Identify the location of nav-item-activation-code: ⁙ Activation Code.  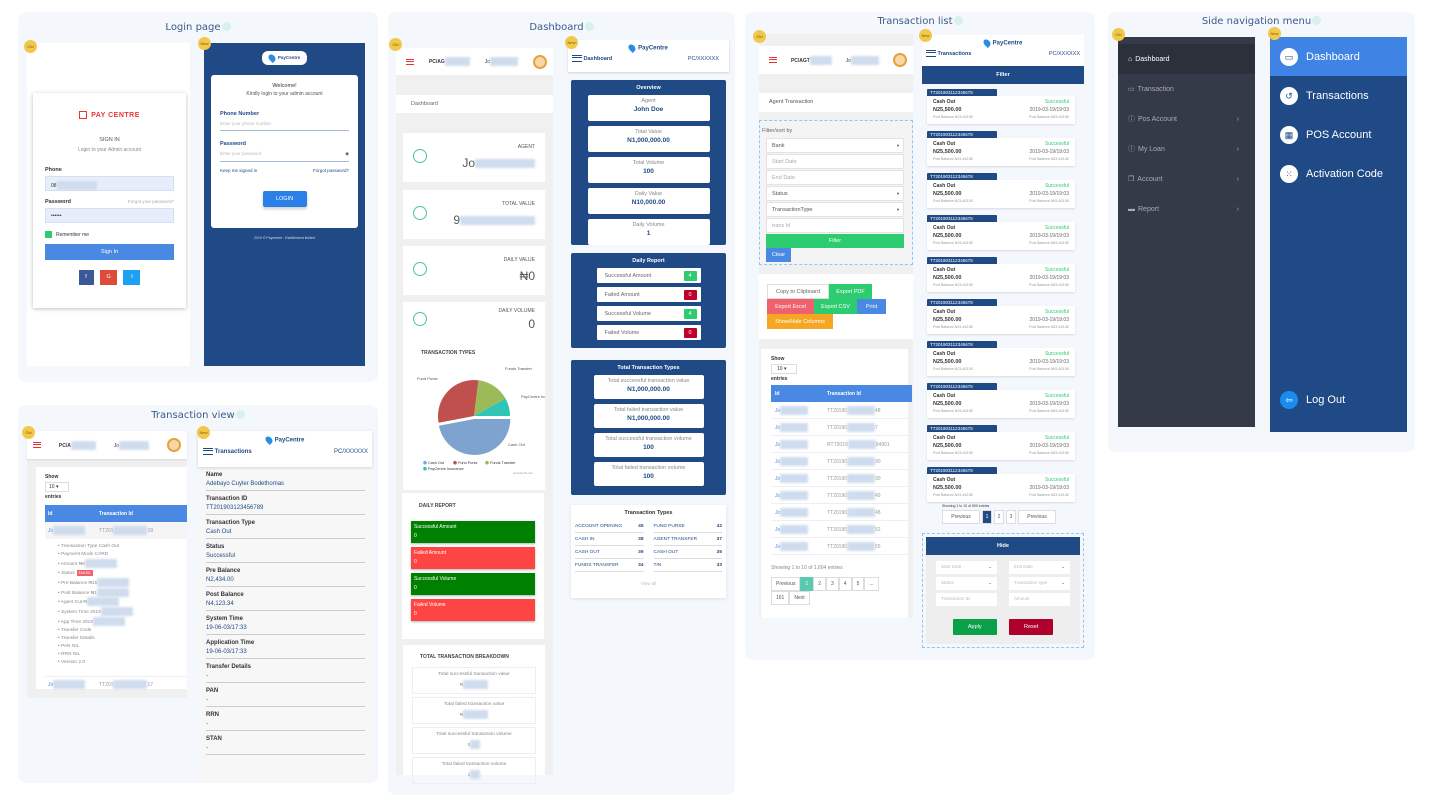
(1338, 173).